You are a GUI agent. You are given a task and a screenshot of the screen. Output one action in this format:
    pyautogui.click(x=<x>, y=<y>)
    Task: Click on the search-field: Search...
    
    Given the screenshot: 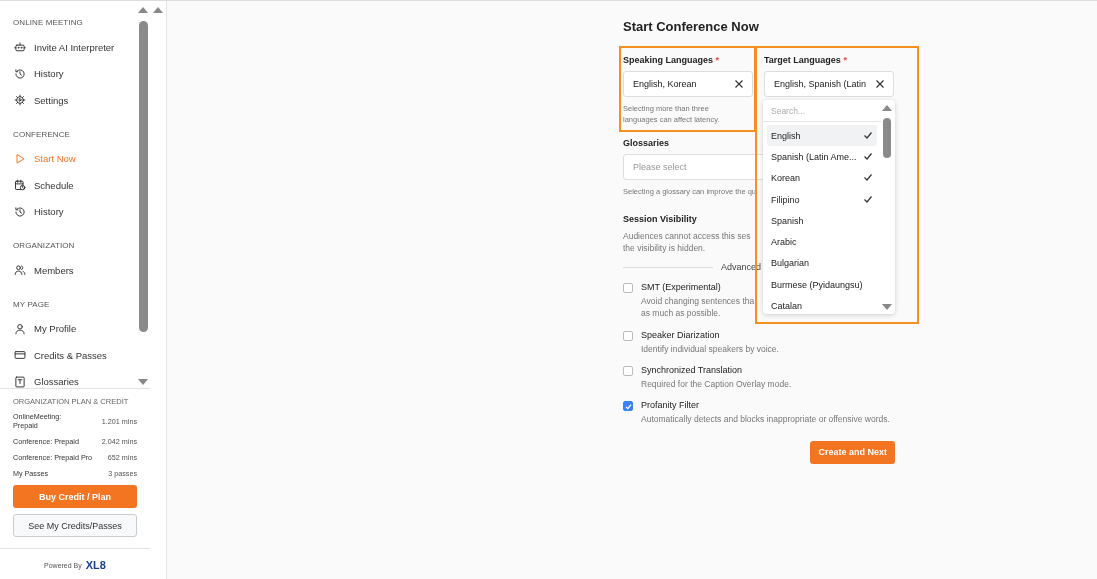 What is the action you would take?
    pyautogui.click(x=822, y=111)
    